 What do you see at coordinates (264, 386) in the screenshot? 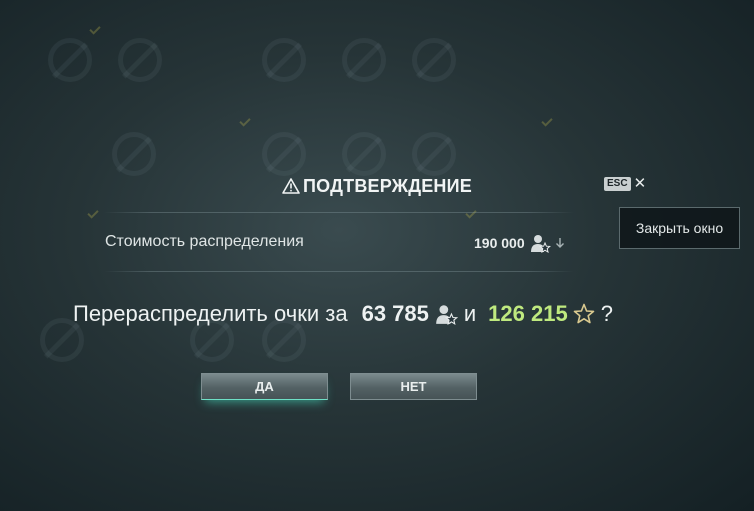
I see `yes-button: ДА` at bounding box center [264, 386].